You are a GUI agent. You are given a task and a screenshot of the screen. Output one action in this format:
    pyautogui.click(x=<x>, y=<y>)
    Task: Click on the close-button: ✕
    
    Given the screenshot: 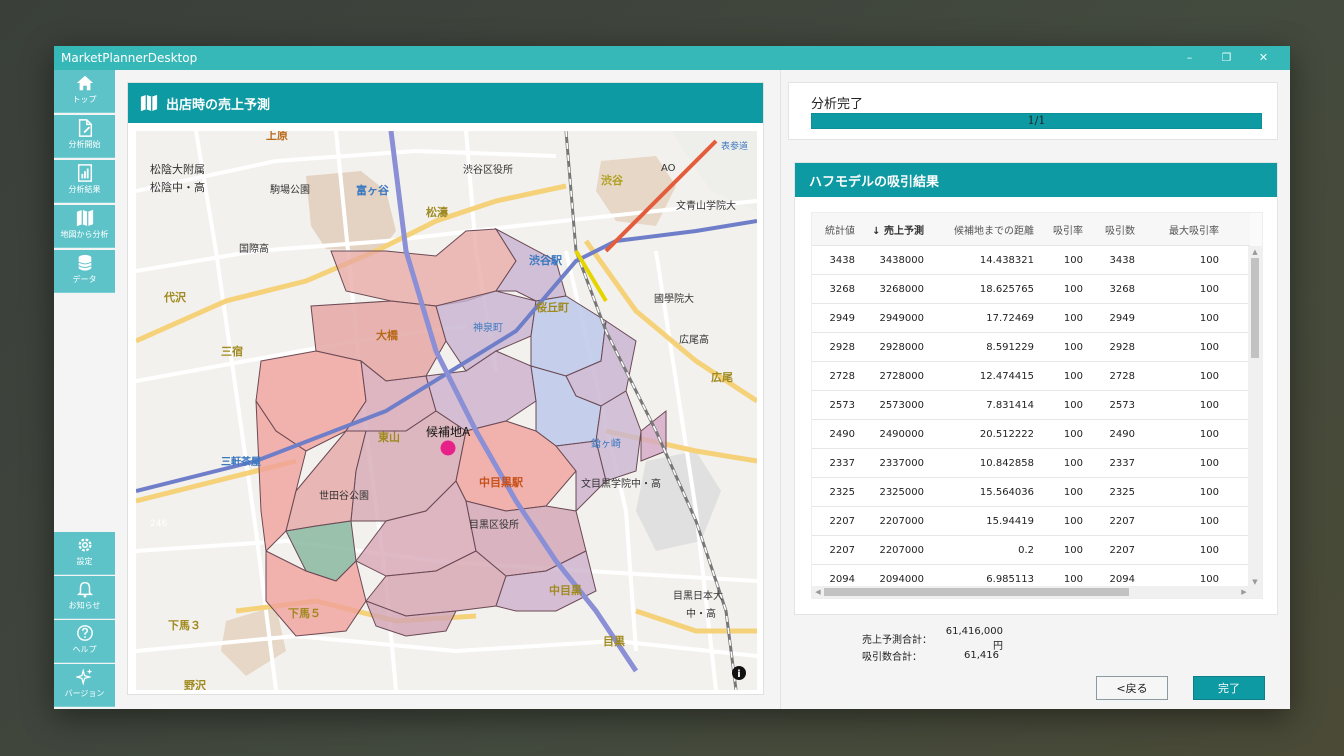 What is the action you would take?
    pyautogui.click(x=1263, y=58)
    